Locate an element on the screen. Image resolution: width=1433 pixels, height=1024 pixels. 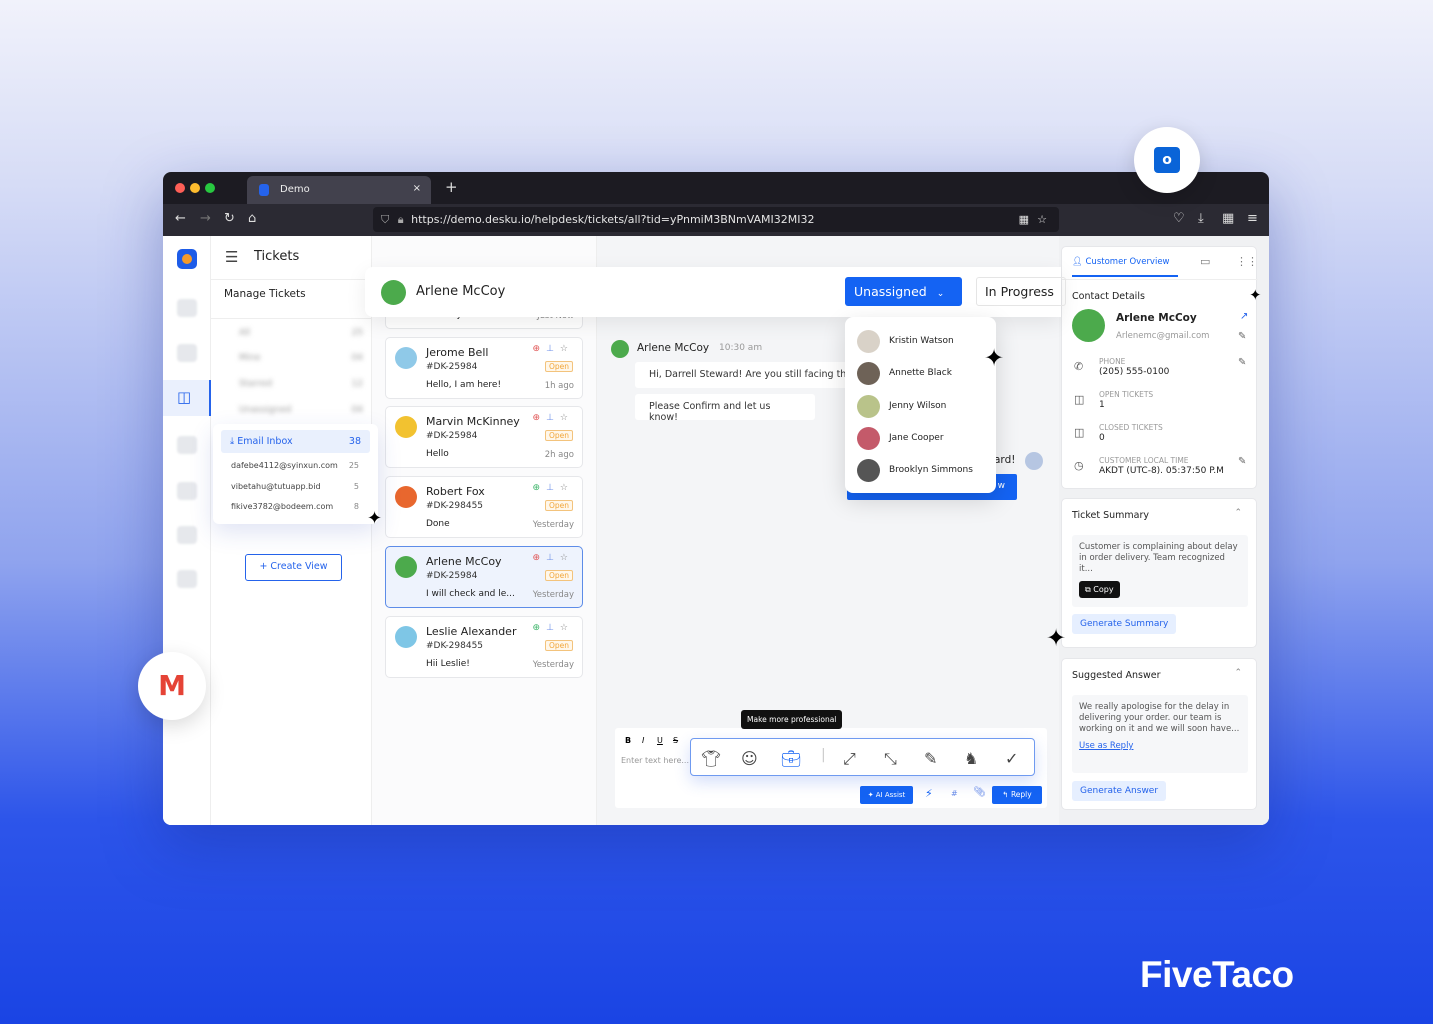
lightning-icon: ⚡︎ is located at coordinates (929, 793).